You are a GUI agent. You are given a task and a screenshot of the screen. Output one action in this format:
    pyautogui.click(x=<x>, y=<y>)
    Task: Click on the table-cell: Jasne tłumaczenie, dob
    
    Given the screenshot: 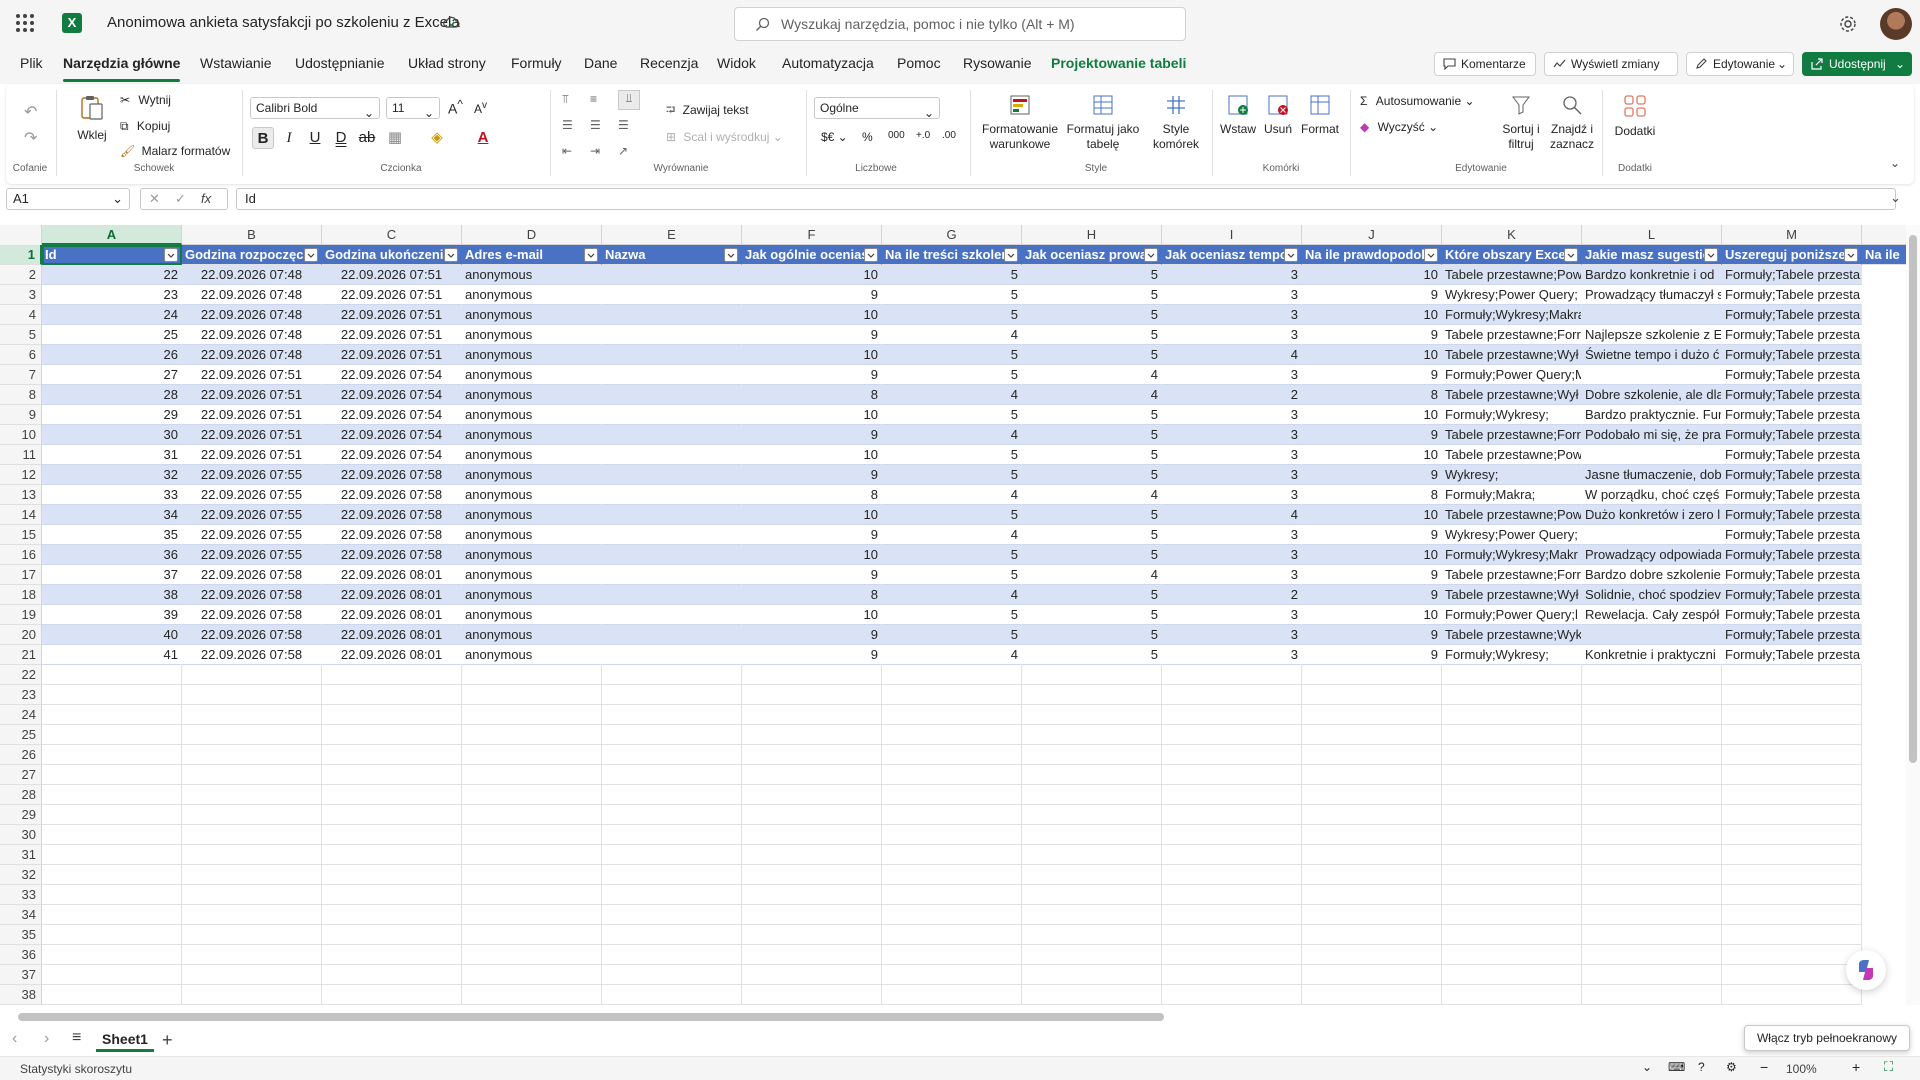 What is the action you would take?
    pyautogui.click(x=1652, y=475)
    